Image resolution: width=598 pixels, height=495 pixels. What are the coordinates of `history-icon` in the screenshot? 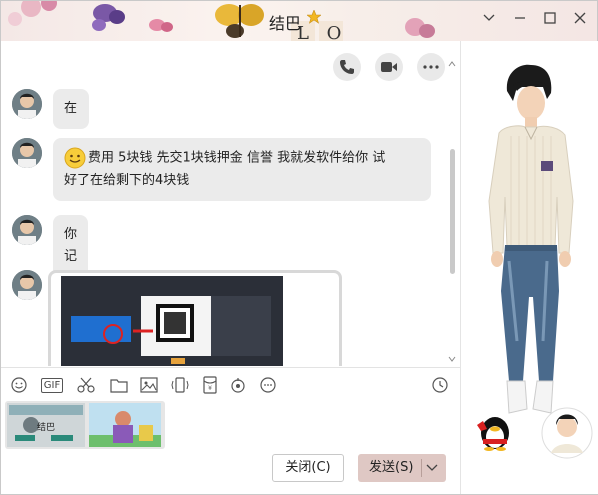 It's located at (440, 385).